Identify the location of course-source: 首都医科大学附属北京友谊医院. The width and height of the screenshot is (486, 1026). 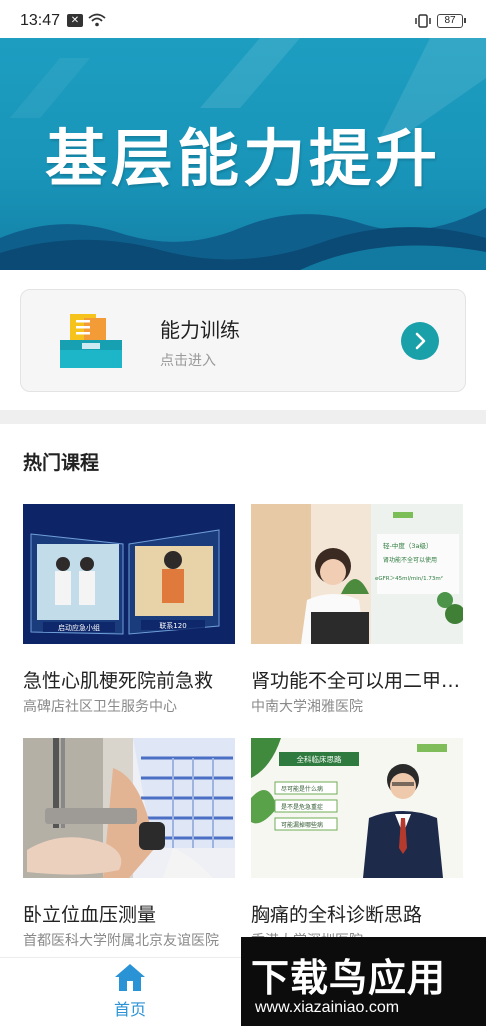
(121, 941).